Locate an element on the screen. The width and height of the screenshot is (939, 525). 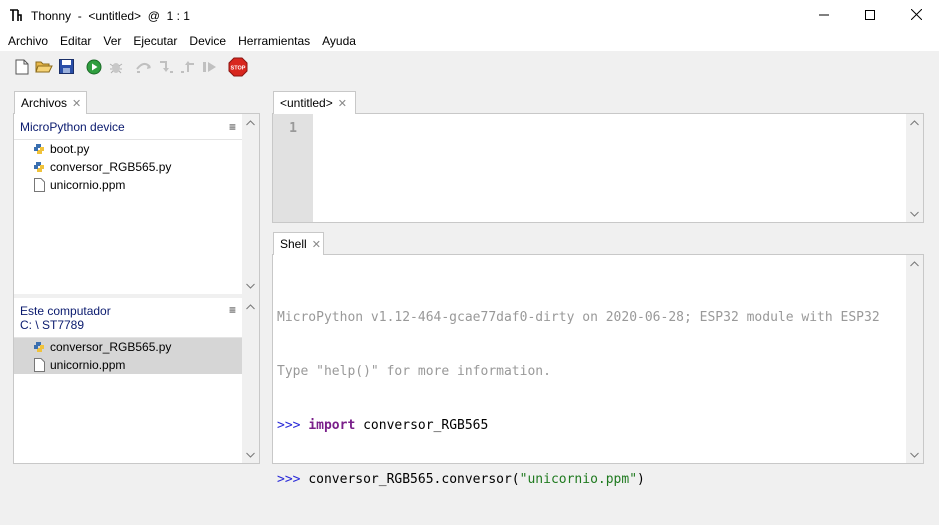
title-bar: Thonny - <untitled> @ 1 : 1 is located at coordinates (469, 15).